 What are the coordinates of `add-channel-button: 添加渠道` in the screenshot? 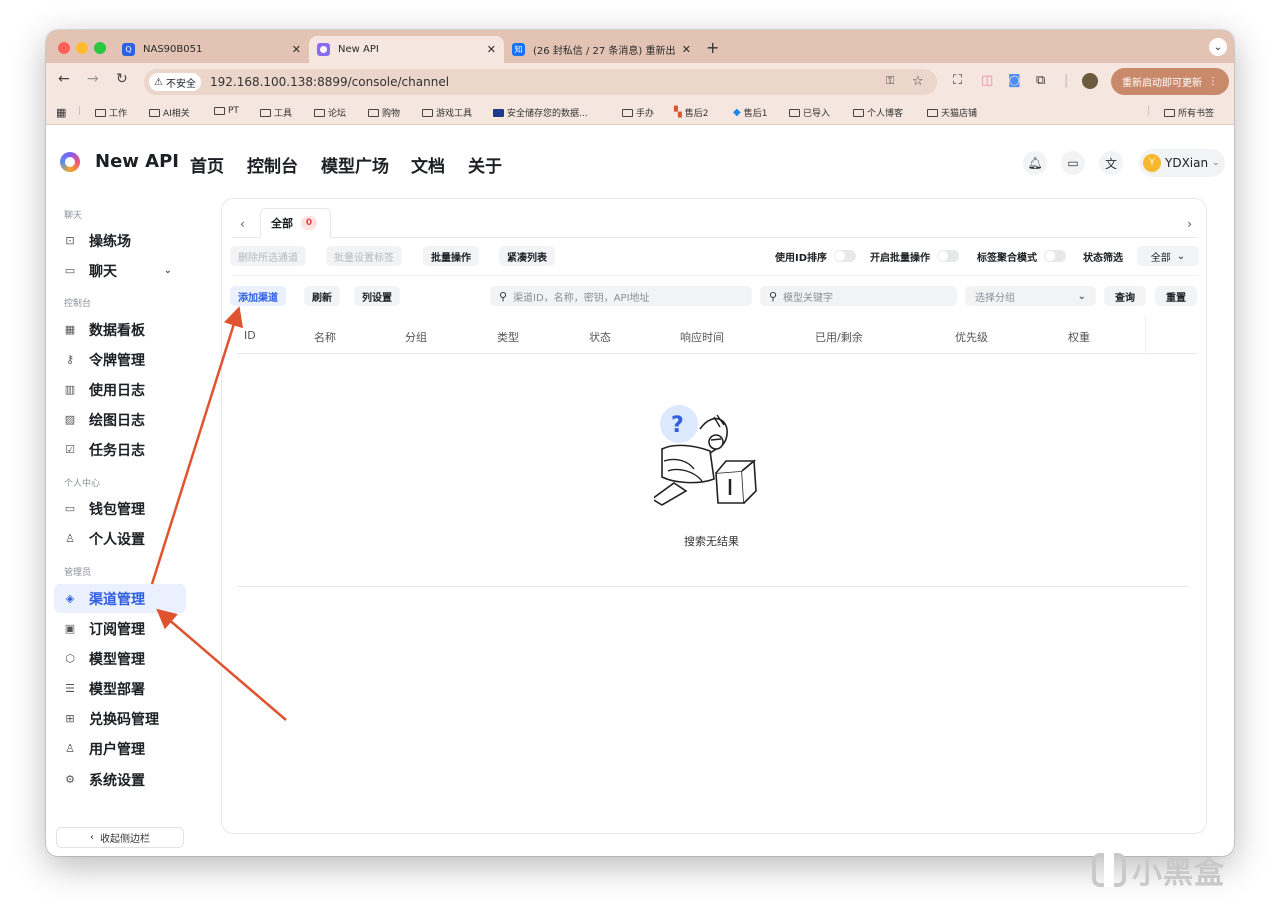 It's located at (258, 296).